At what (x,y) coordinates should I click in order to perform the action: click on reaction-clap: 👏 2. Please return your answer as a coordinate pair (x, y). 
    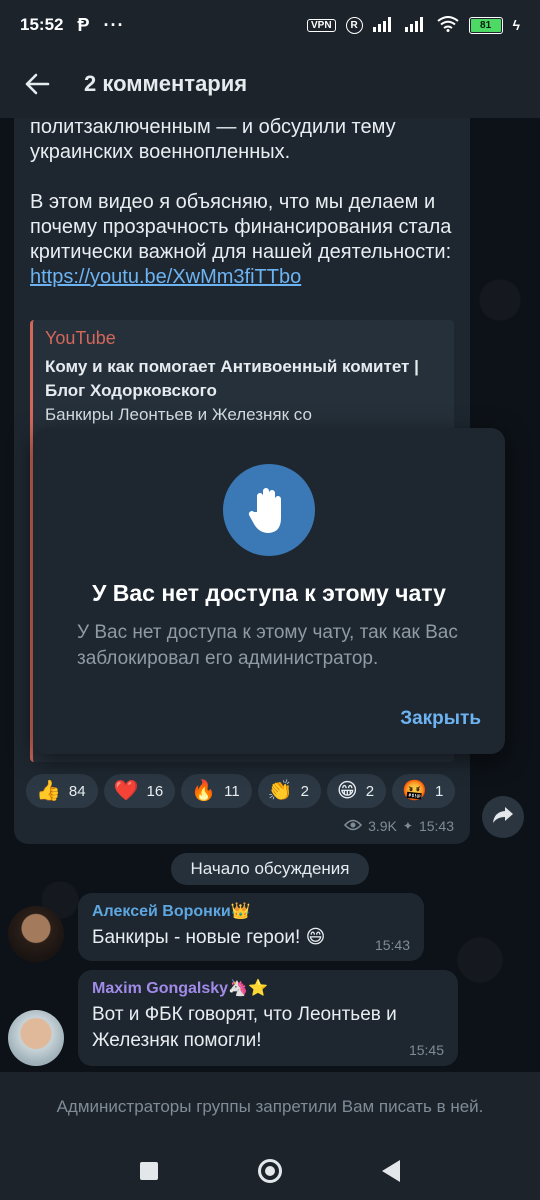
    Looking at the image, I should click on (289, 791).